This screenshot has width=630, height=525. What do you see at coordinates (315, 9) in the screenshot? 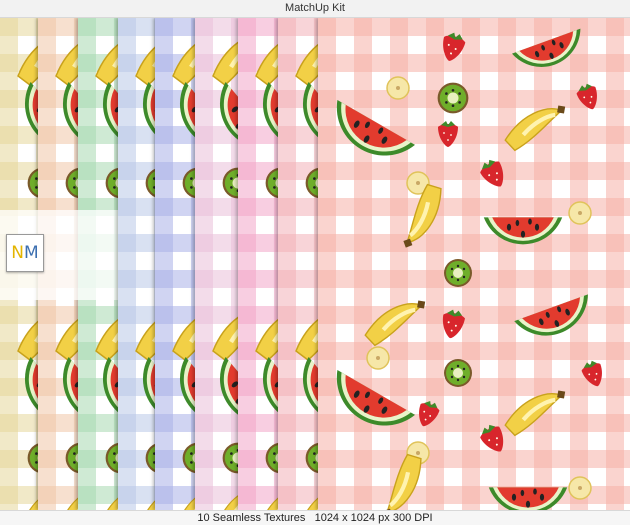
I see `window-title: MatchUp Kit` at bounding box center [315, 9].